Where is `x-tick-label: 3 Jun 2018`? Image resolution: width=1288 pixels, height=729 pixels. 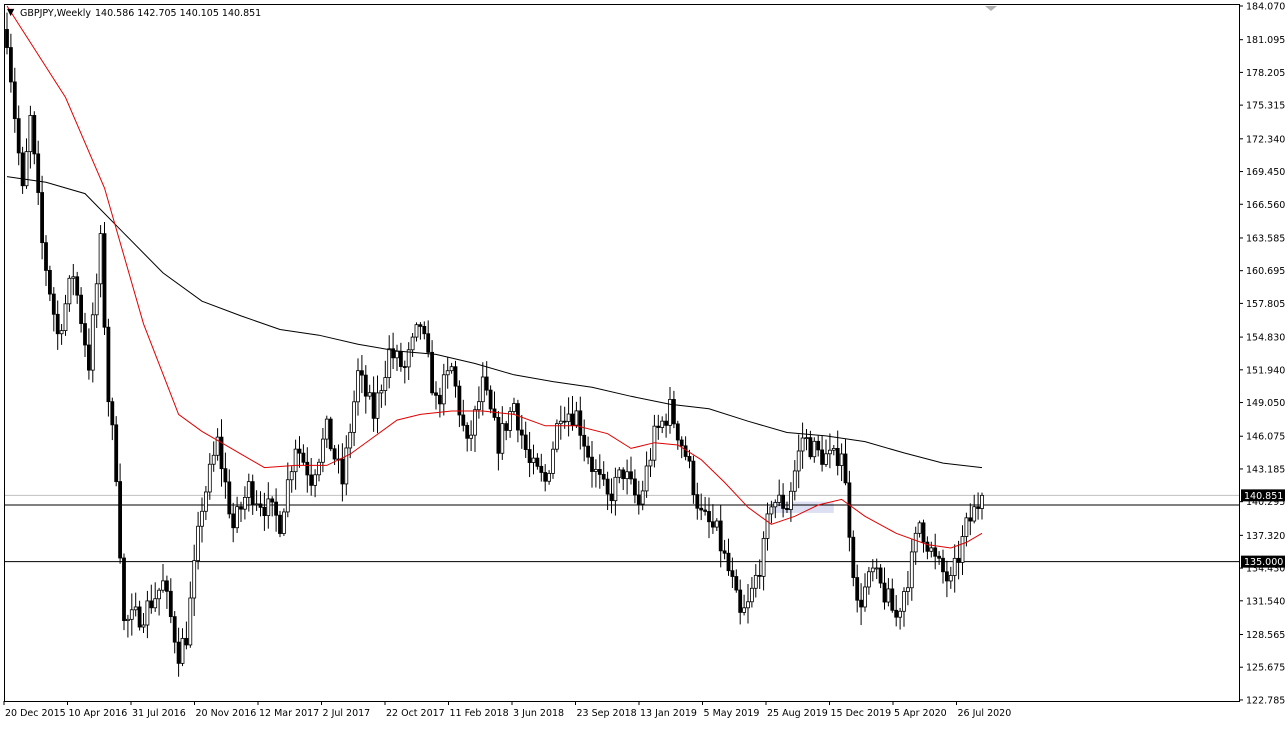
x-tick-label: 3 Jun 2018 is located at coordinates (538, 713).